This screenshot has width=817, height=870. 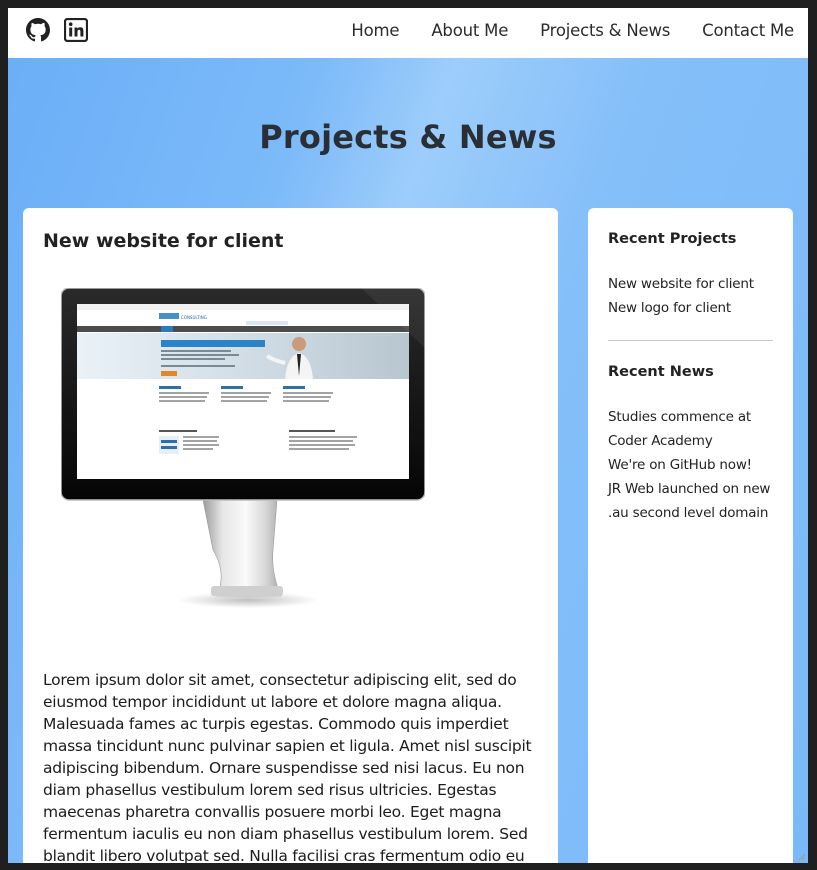 I want to click on github-icon, so click(x=38, y=30).